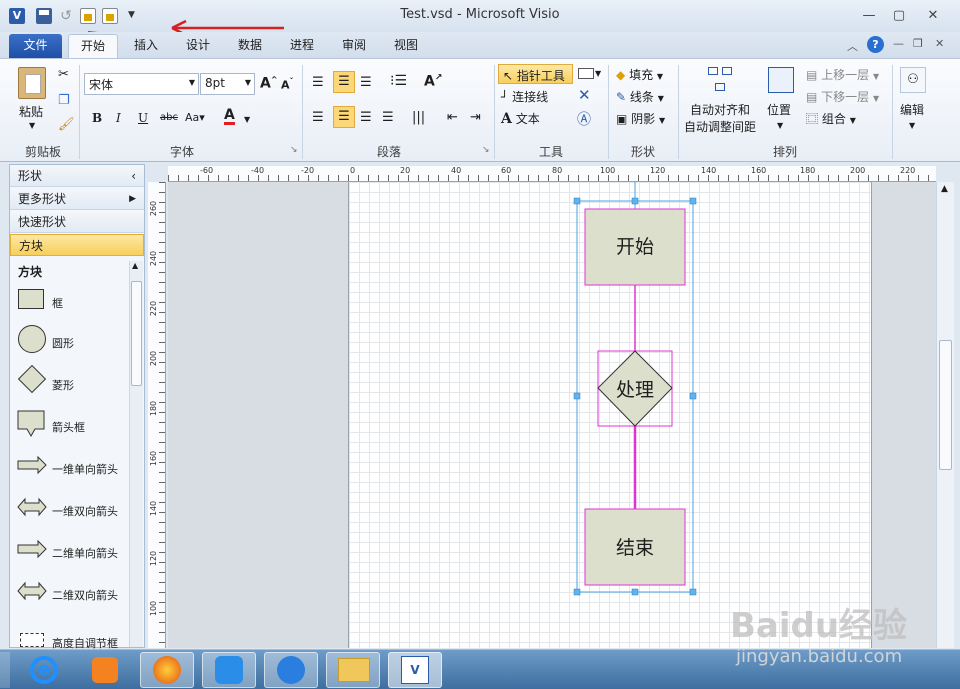 The width and height of the screenshot is (960, 689). What do you see at coordinates (939, 43) in the screenshot?
I see `doc-close-icon: ✕` at bounding box center [939, 43].